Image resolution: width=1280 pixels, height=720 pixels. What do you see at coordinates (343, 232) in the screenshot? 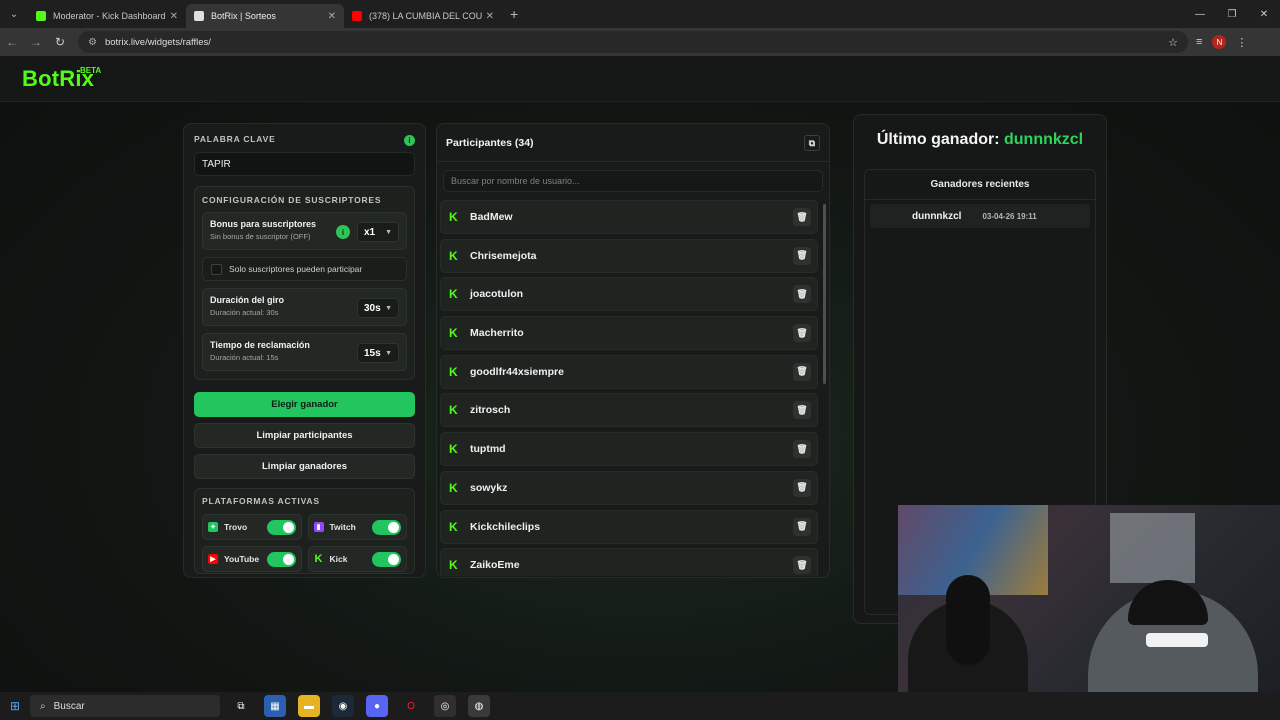
I see `bonus-info-icon: i` at bounding box center [343, 232].